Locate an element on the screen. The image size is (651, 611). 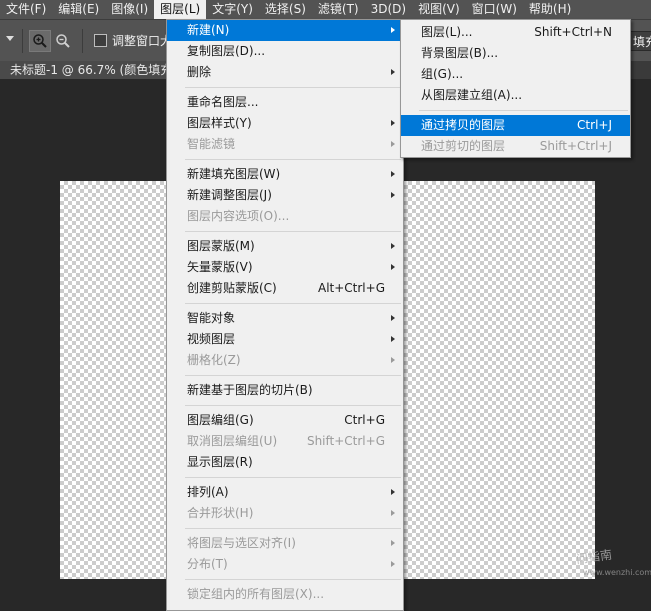
menu-item-new-adjustment-layer: 新建调整图层(J) is located at coordinates (285, 195).